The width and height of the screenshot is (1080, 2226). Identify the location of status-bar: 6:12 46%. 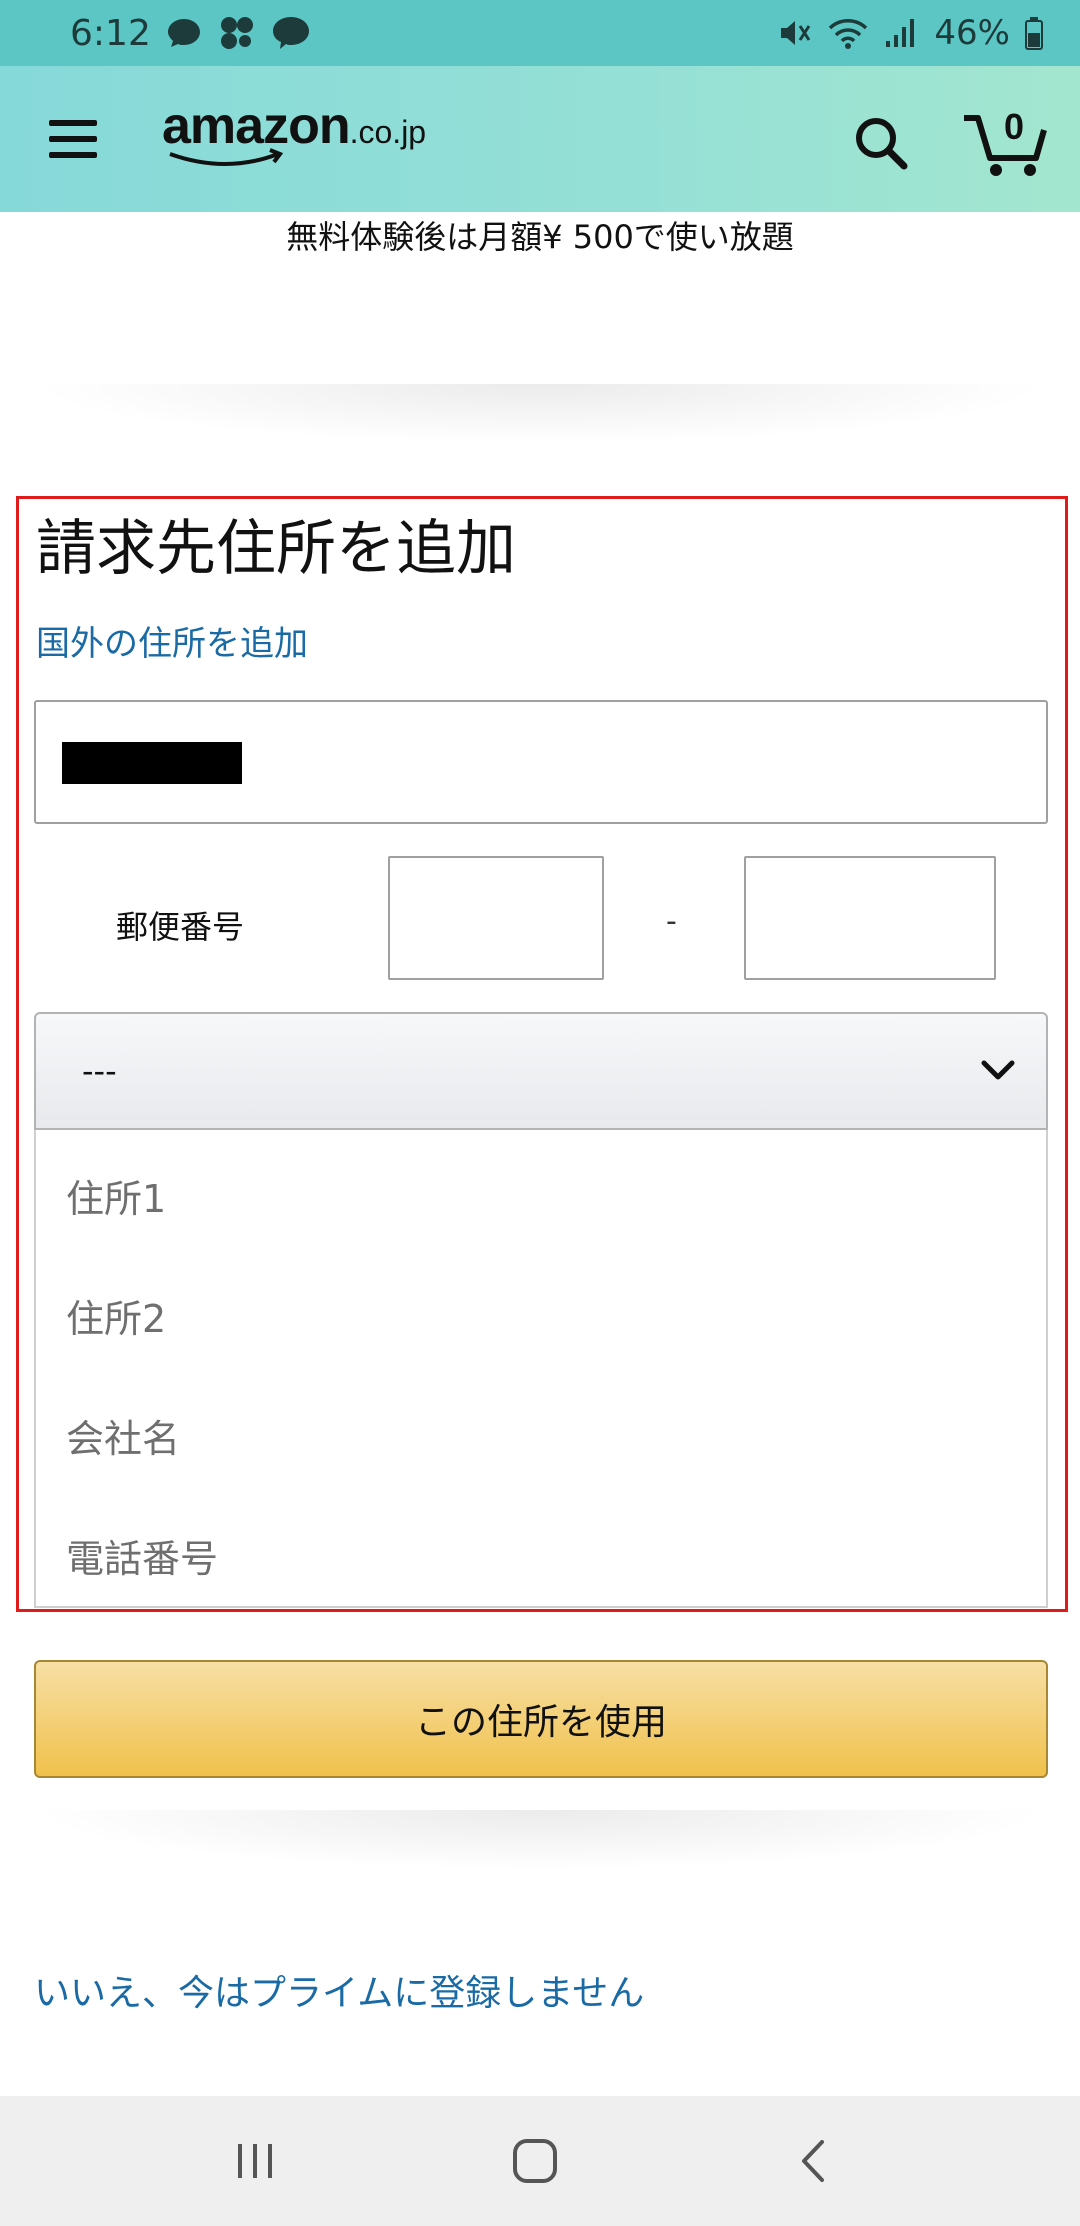
(540, 33).